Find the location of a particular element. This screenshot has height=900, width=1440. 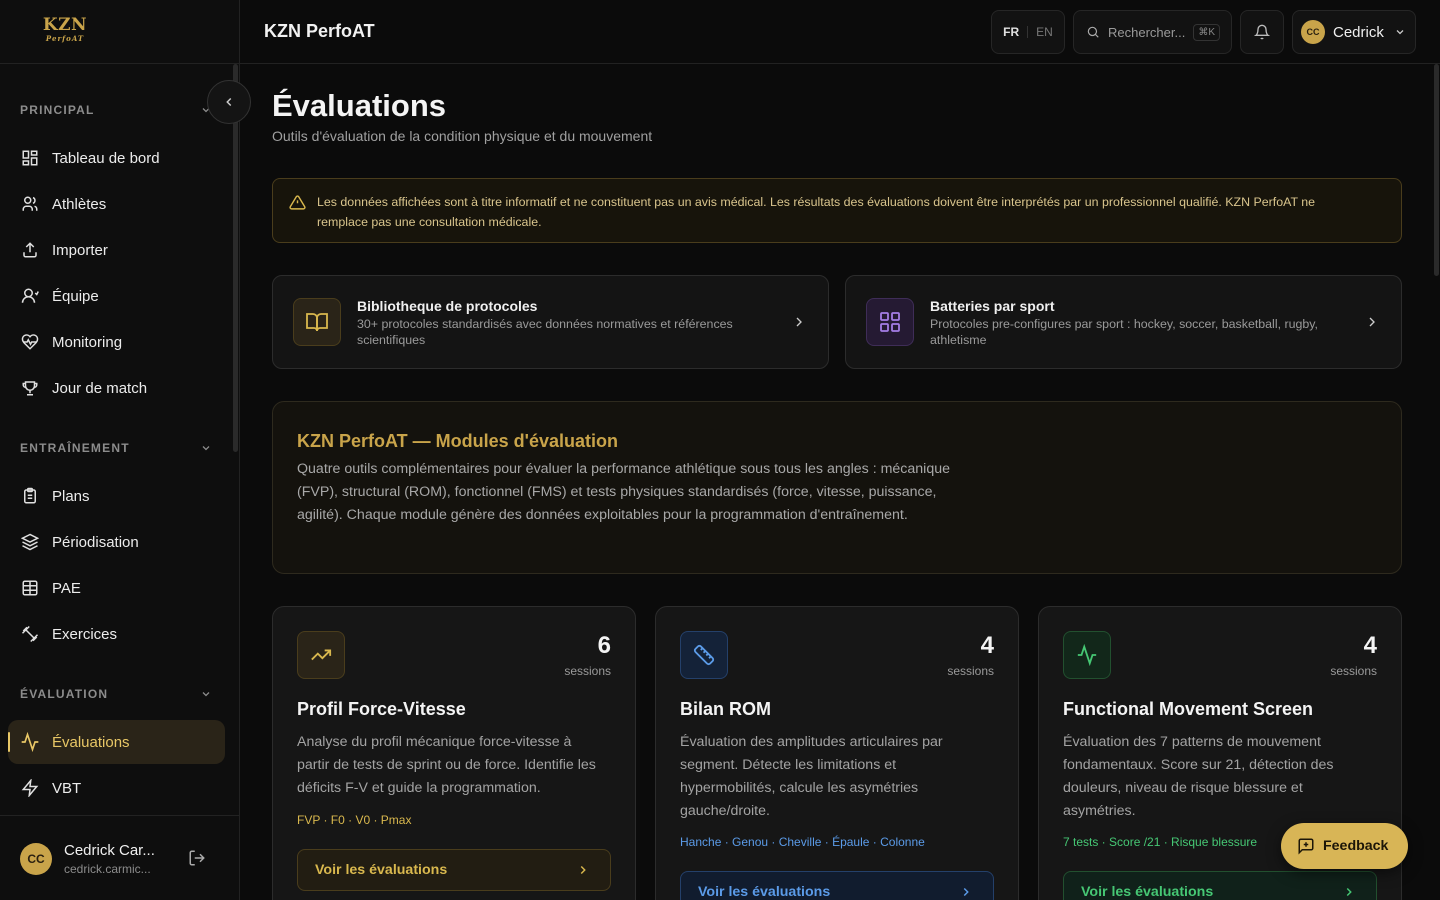

sidebar-item-evaluations: Évaluations is located at coordinates (116, 742).